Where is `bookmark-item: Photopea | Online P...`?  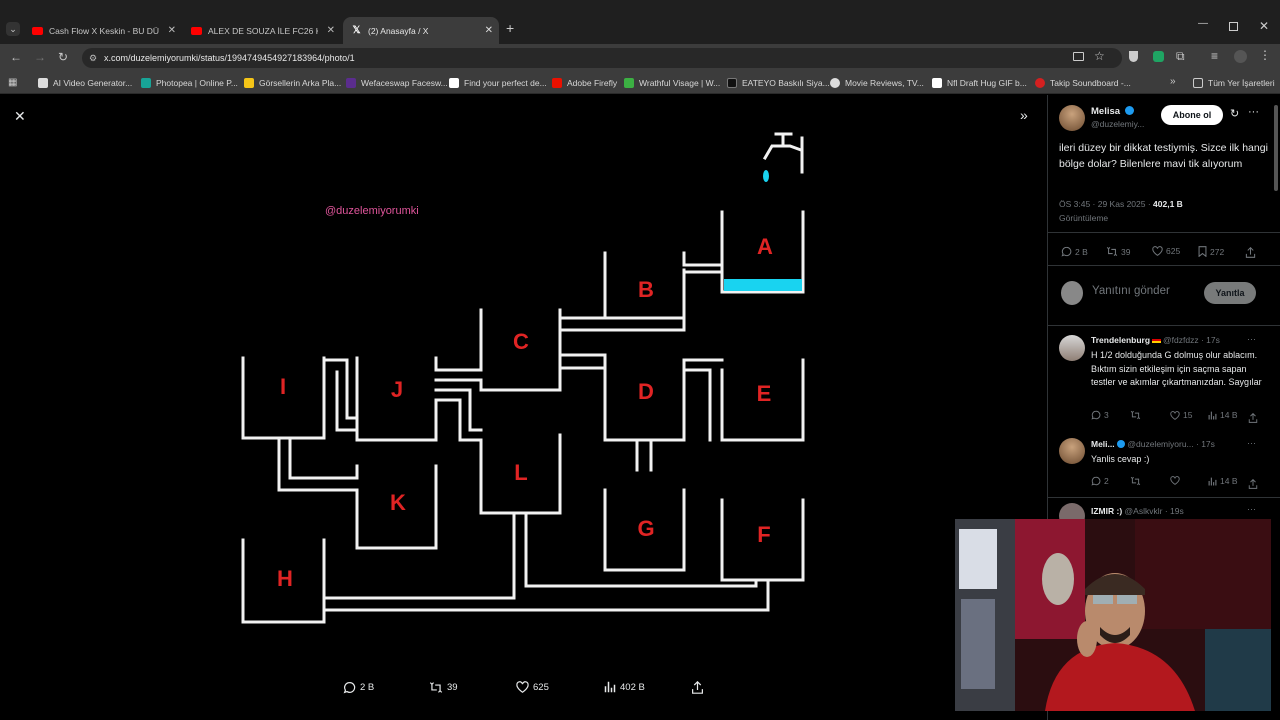
bookmark-item: Photopea | Online P... is located at coordinates (189, 83).